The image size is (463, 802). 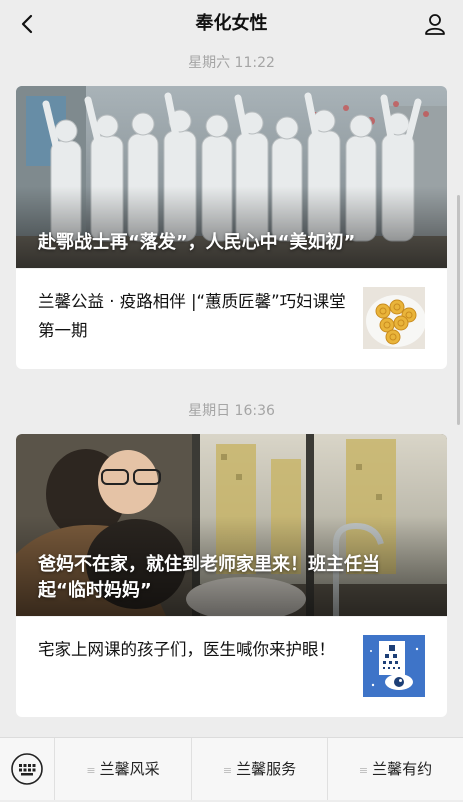 I want to click on thumbnail-eye-chart, so click(x=394, y=666).